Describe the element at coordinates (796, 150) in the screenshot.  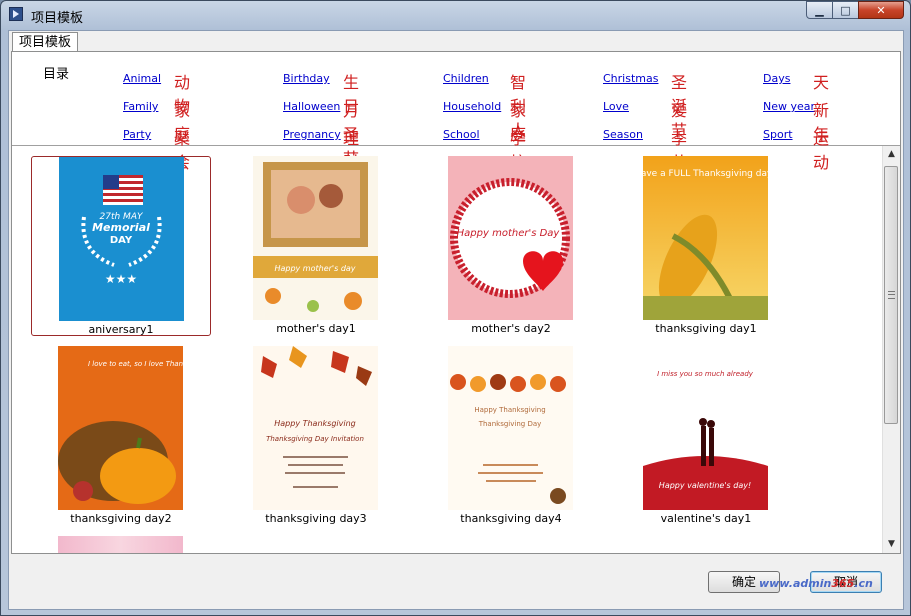
I see `category-sport: Sport 运动` at that location.